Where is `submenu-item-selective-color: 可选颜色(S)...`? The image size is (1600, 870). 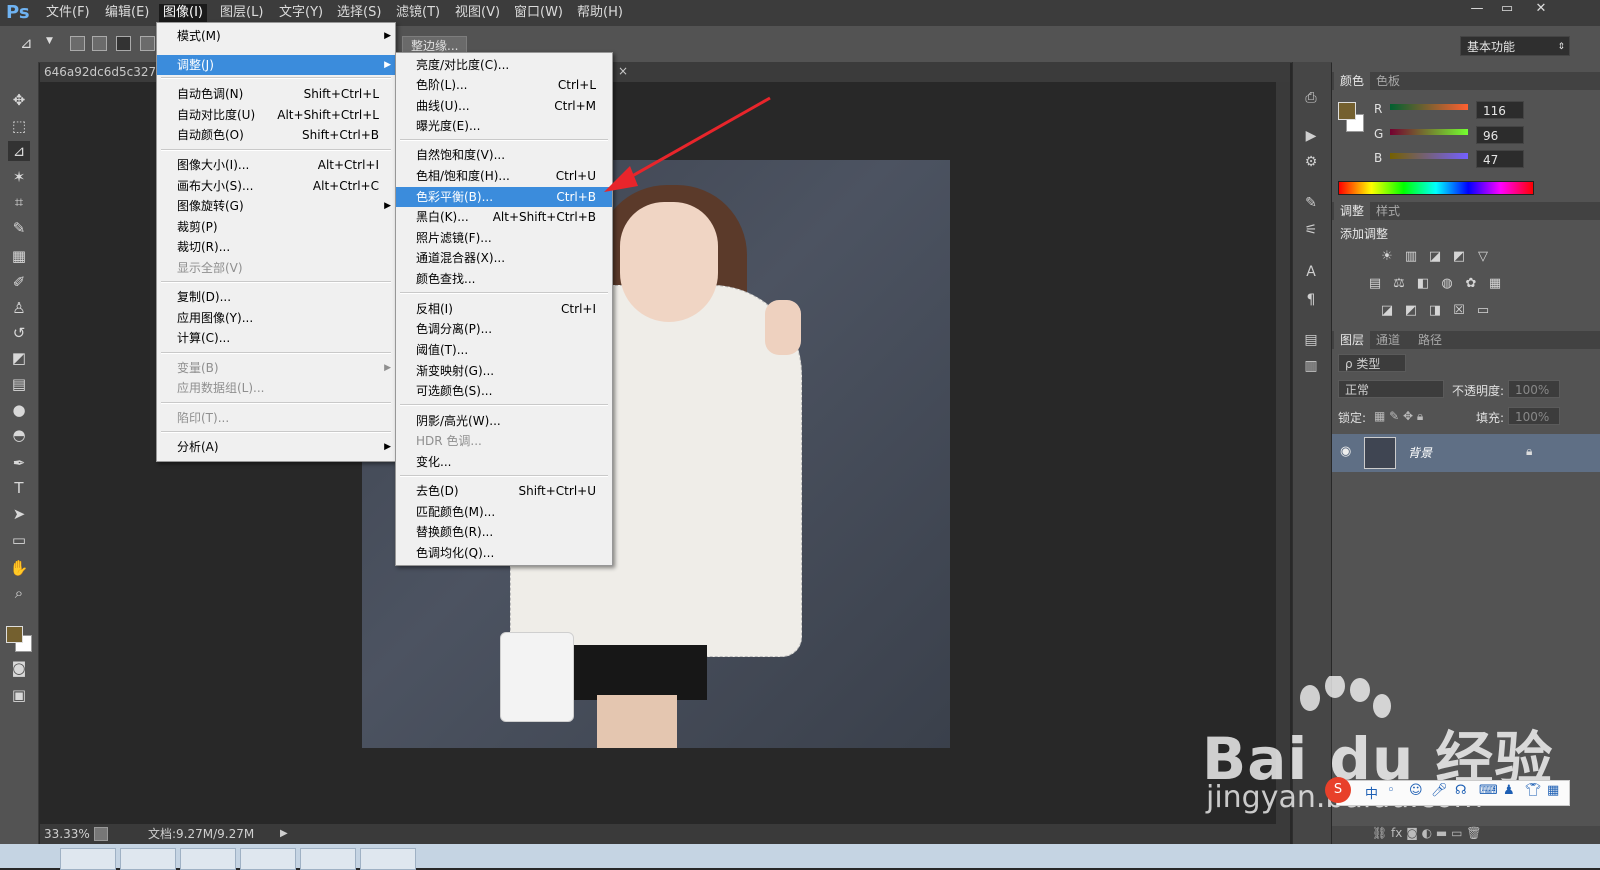 submenu-item-selective-color: 可选颜色(S)... is located at coordinates (504, 391).